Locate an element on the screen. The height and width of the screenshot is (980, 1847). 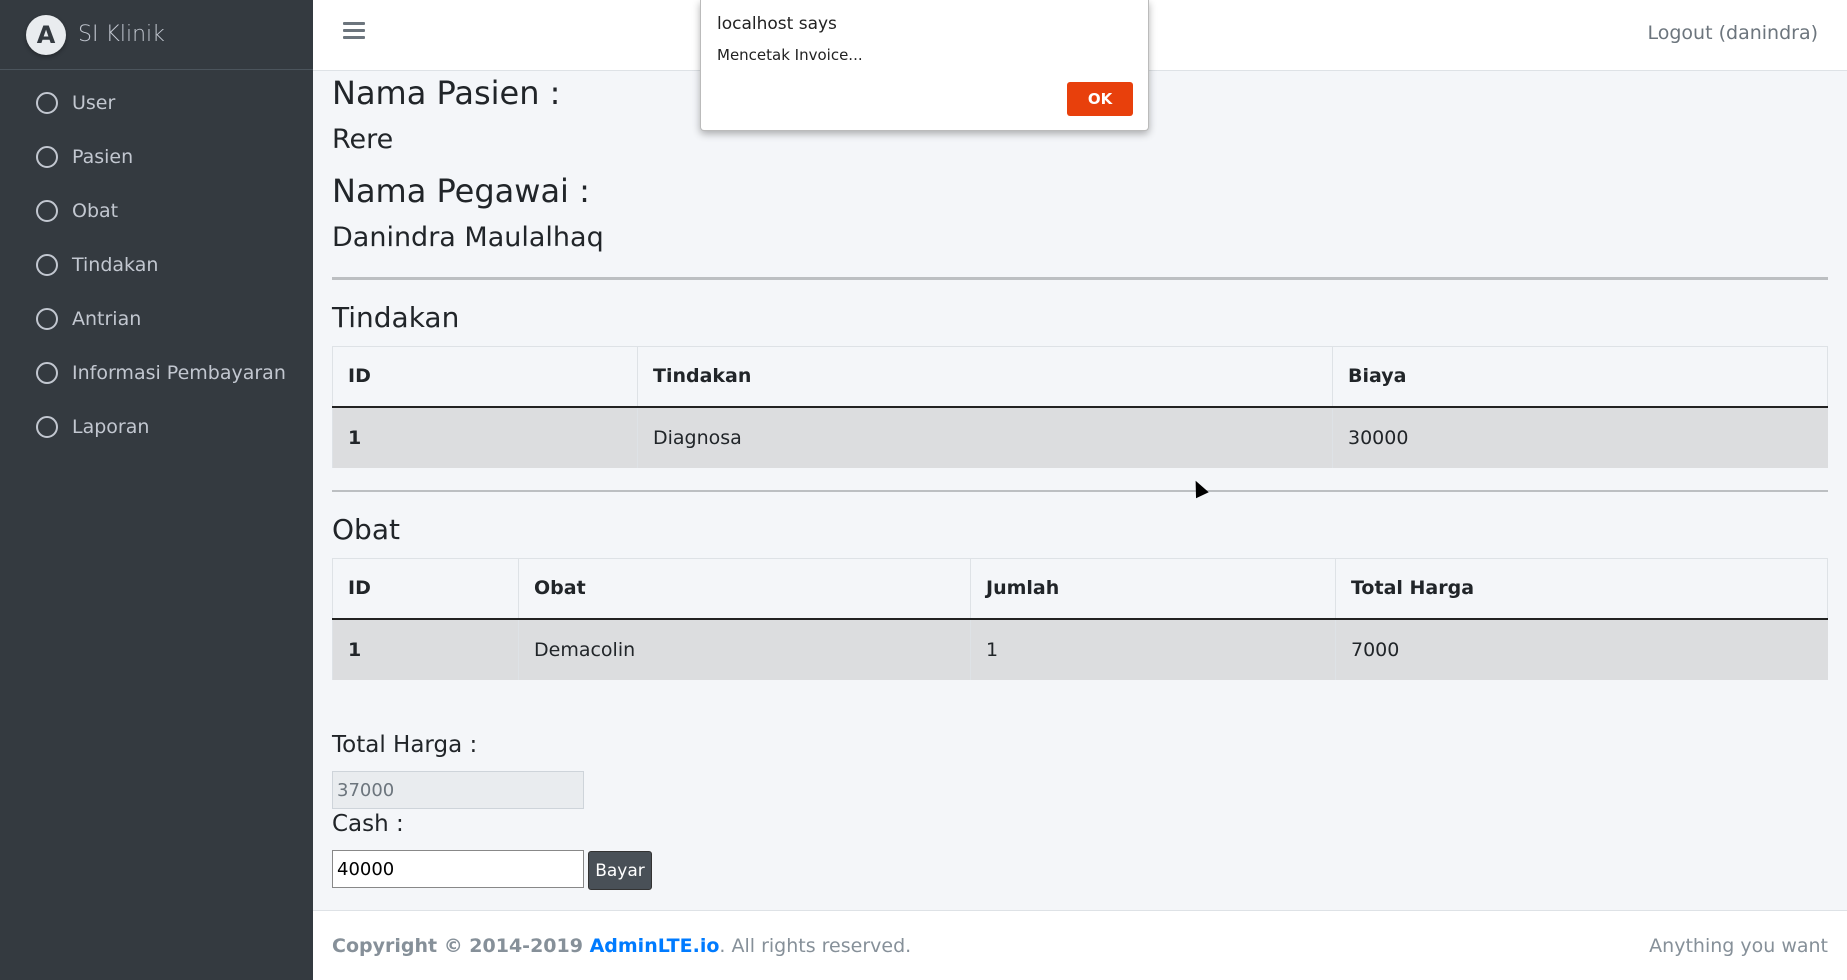
logout-link: Logout (danindra) is located at coordinates (1733, 33).